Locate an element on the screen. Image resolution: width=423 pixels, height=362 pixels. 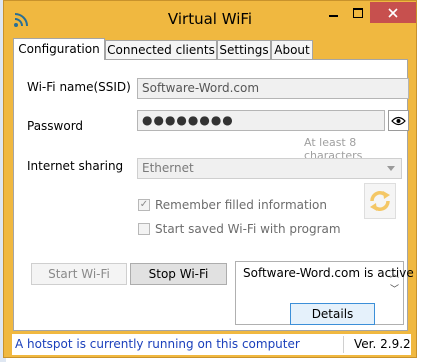
start-with-program-checkbox is located at coordinates (144, 229).